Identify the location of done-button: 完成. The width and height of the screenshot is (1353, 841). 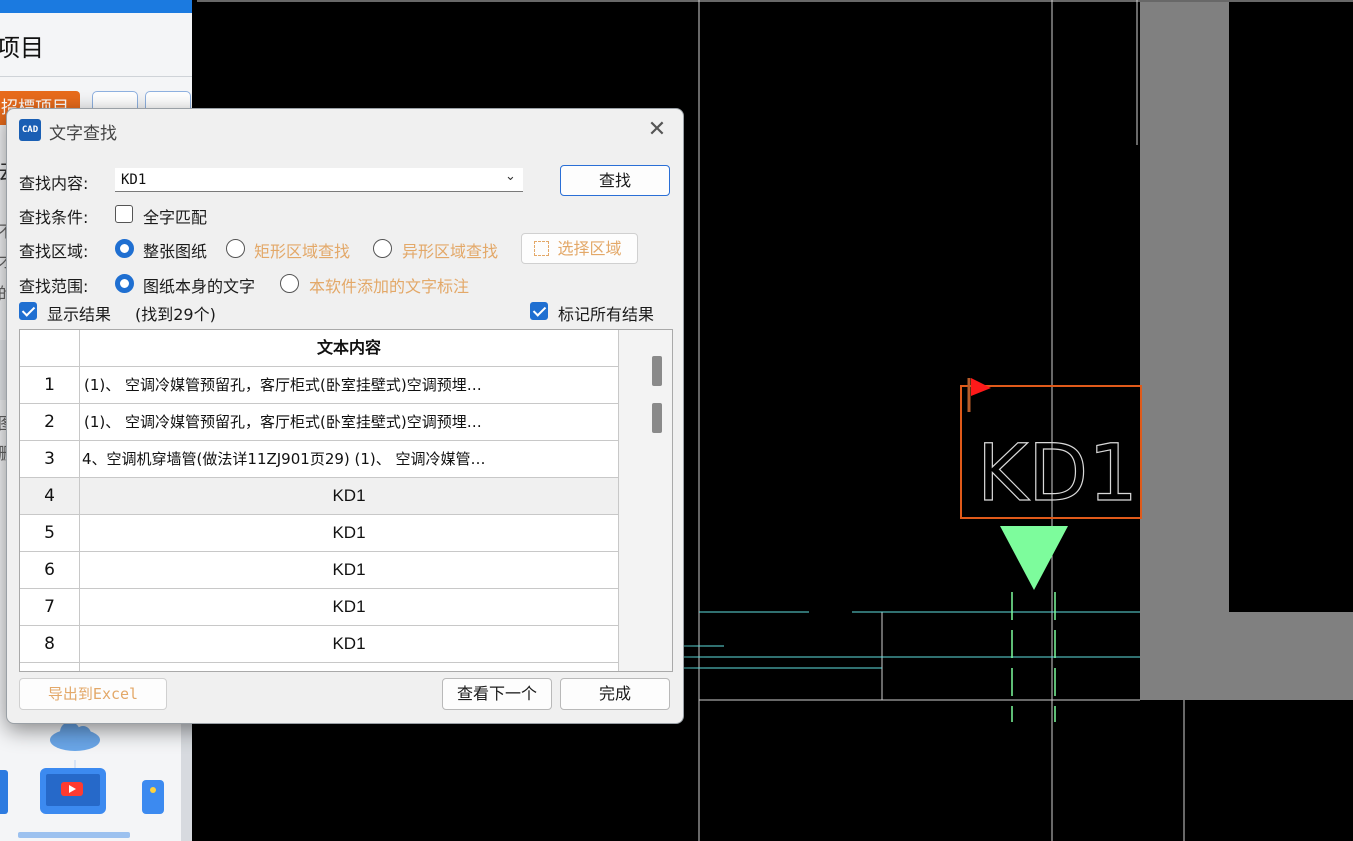
(615, 694).